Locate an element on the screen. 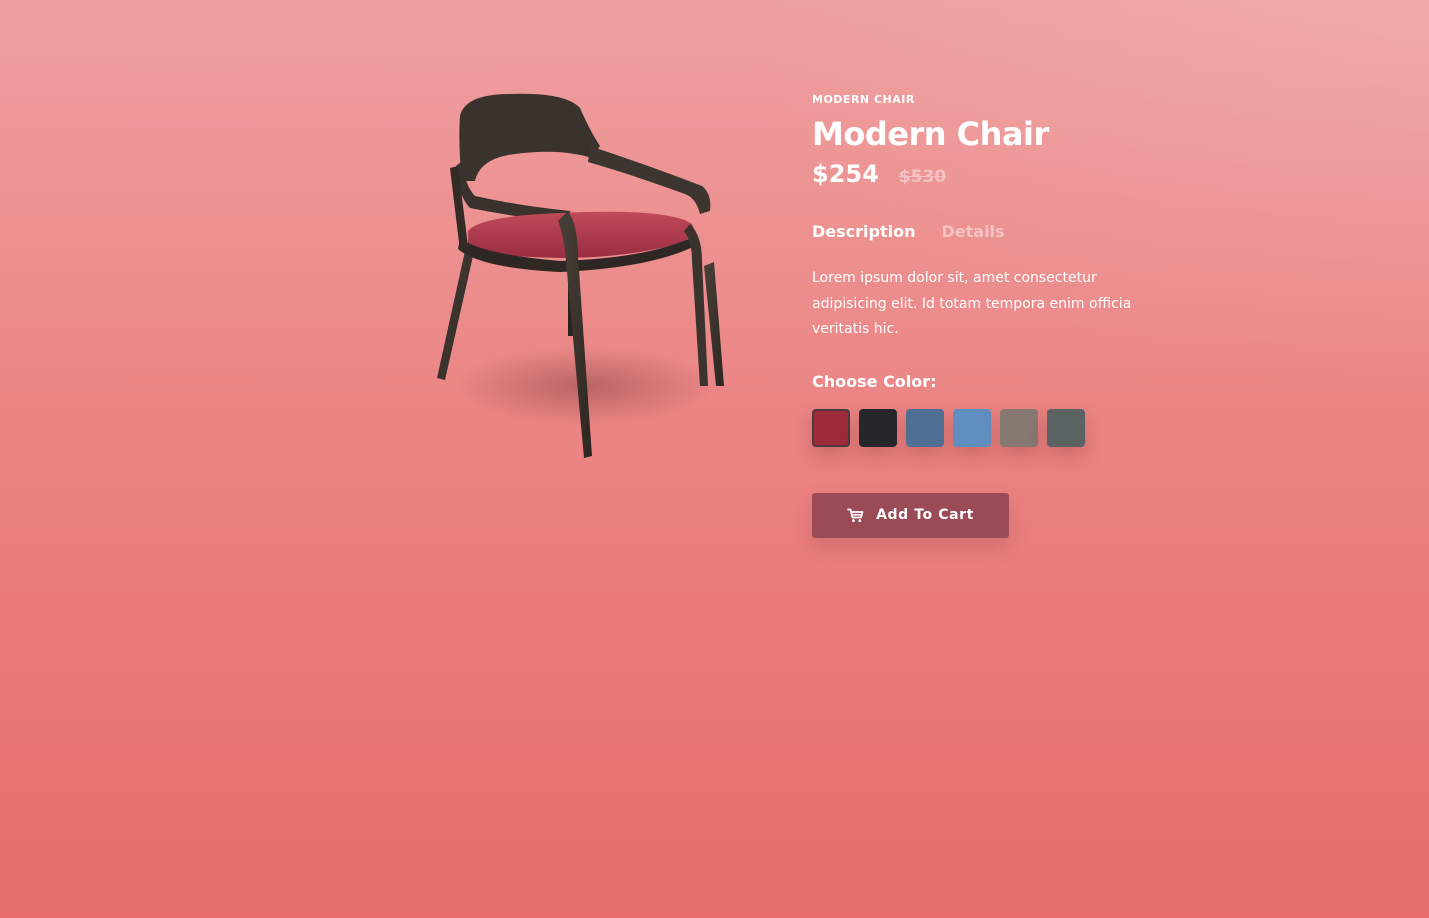  color-swatch-black is located at coordinates (878, 427).